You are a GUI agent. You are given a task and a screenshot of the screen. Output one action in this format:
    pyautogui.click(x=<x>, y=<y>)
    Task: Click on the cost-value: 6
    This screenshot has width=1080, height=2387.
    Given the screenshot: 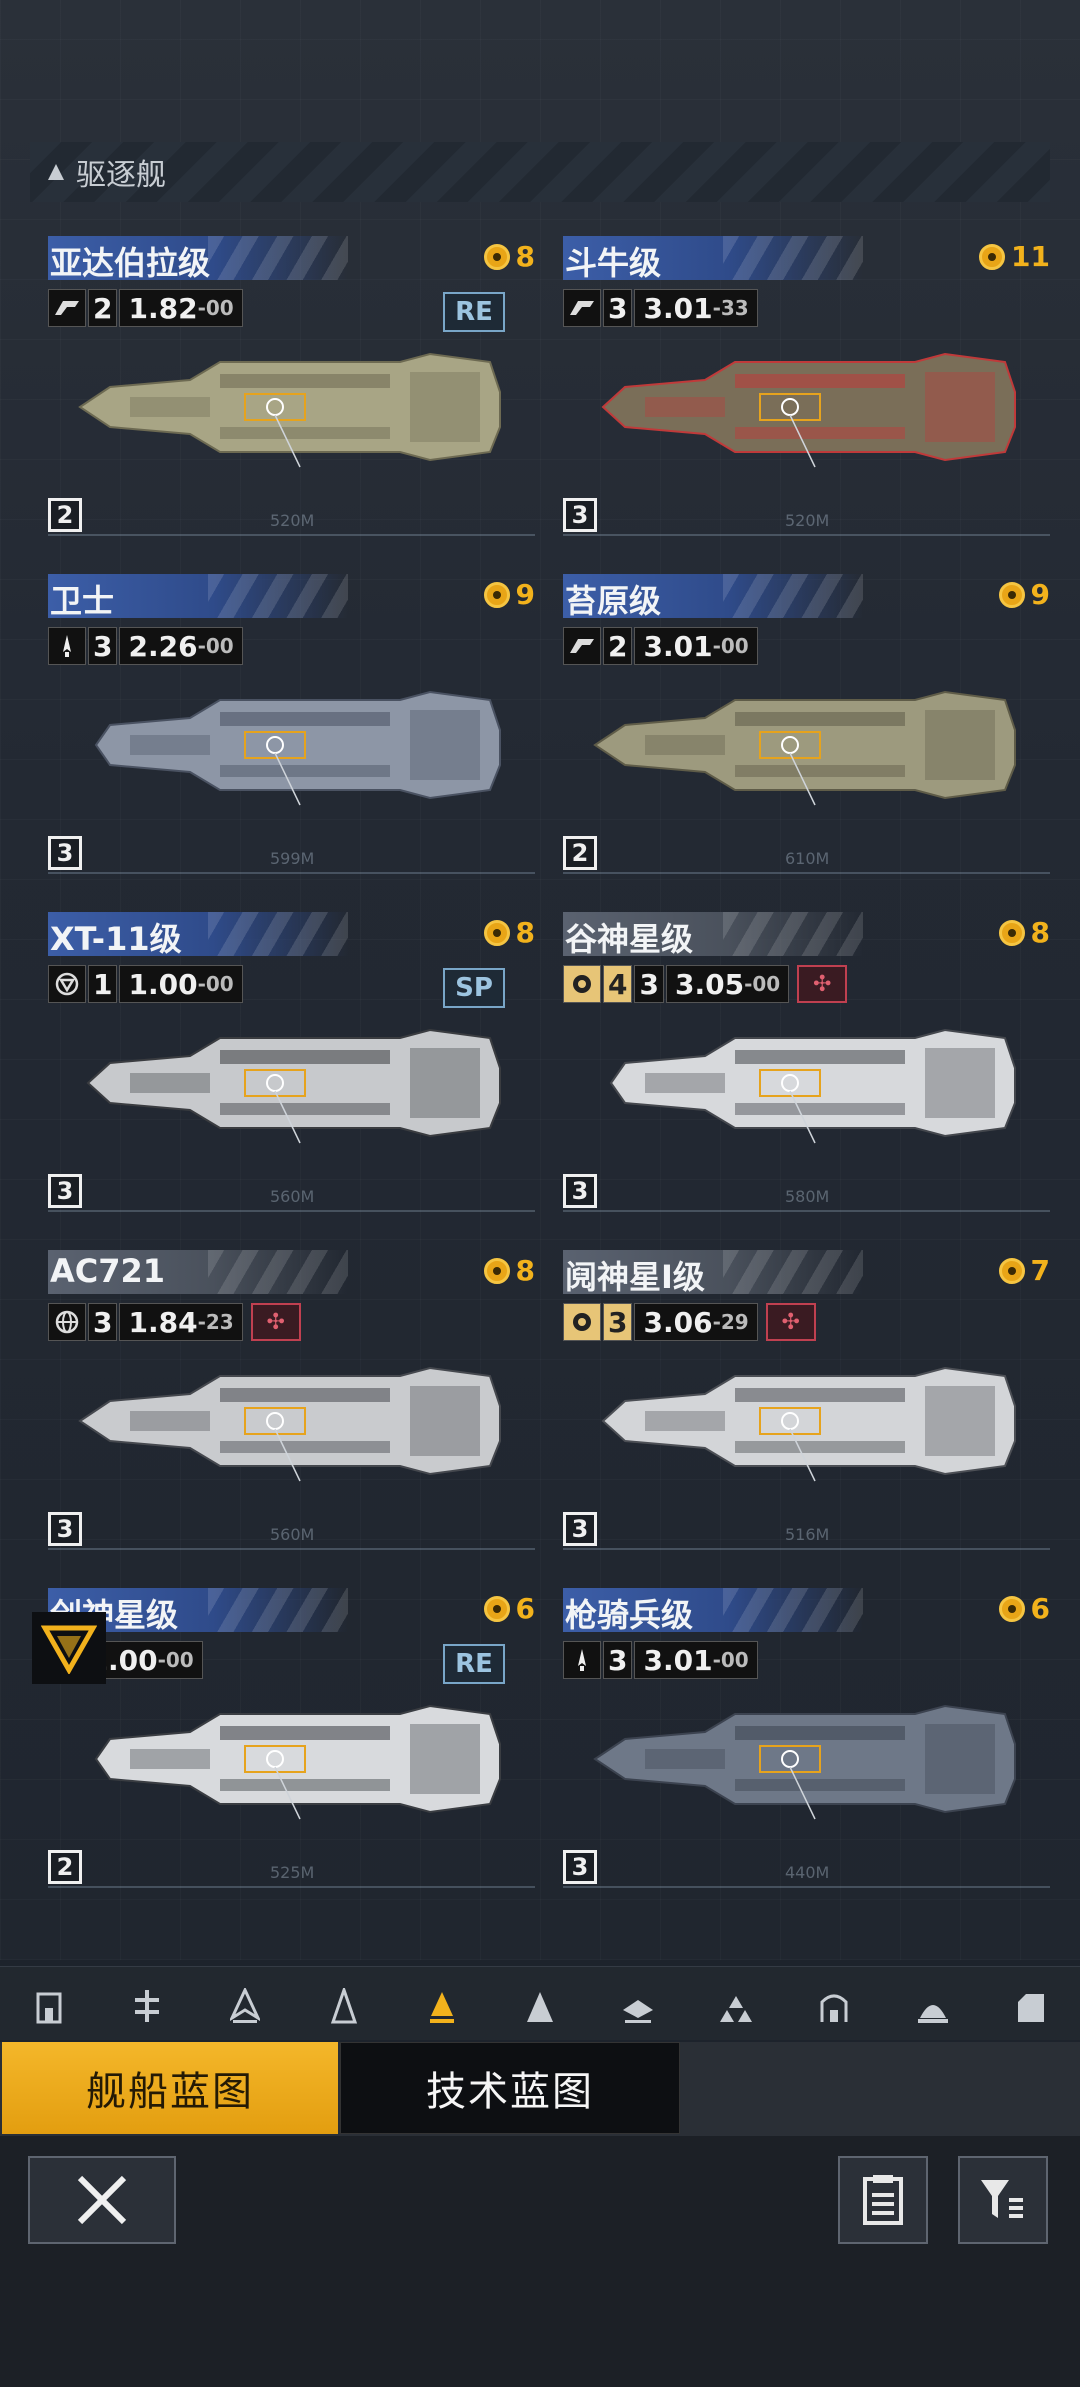 What is the action you would take?
    pyautogui.click(x=1040, y=1608)
    